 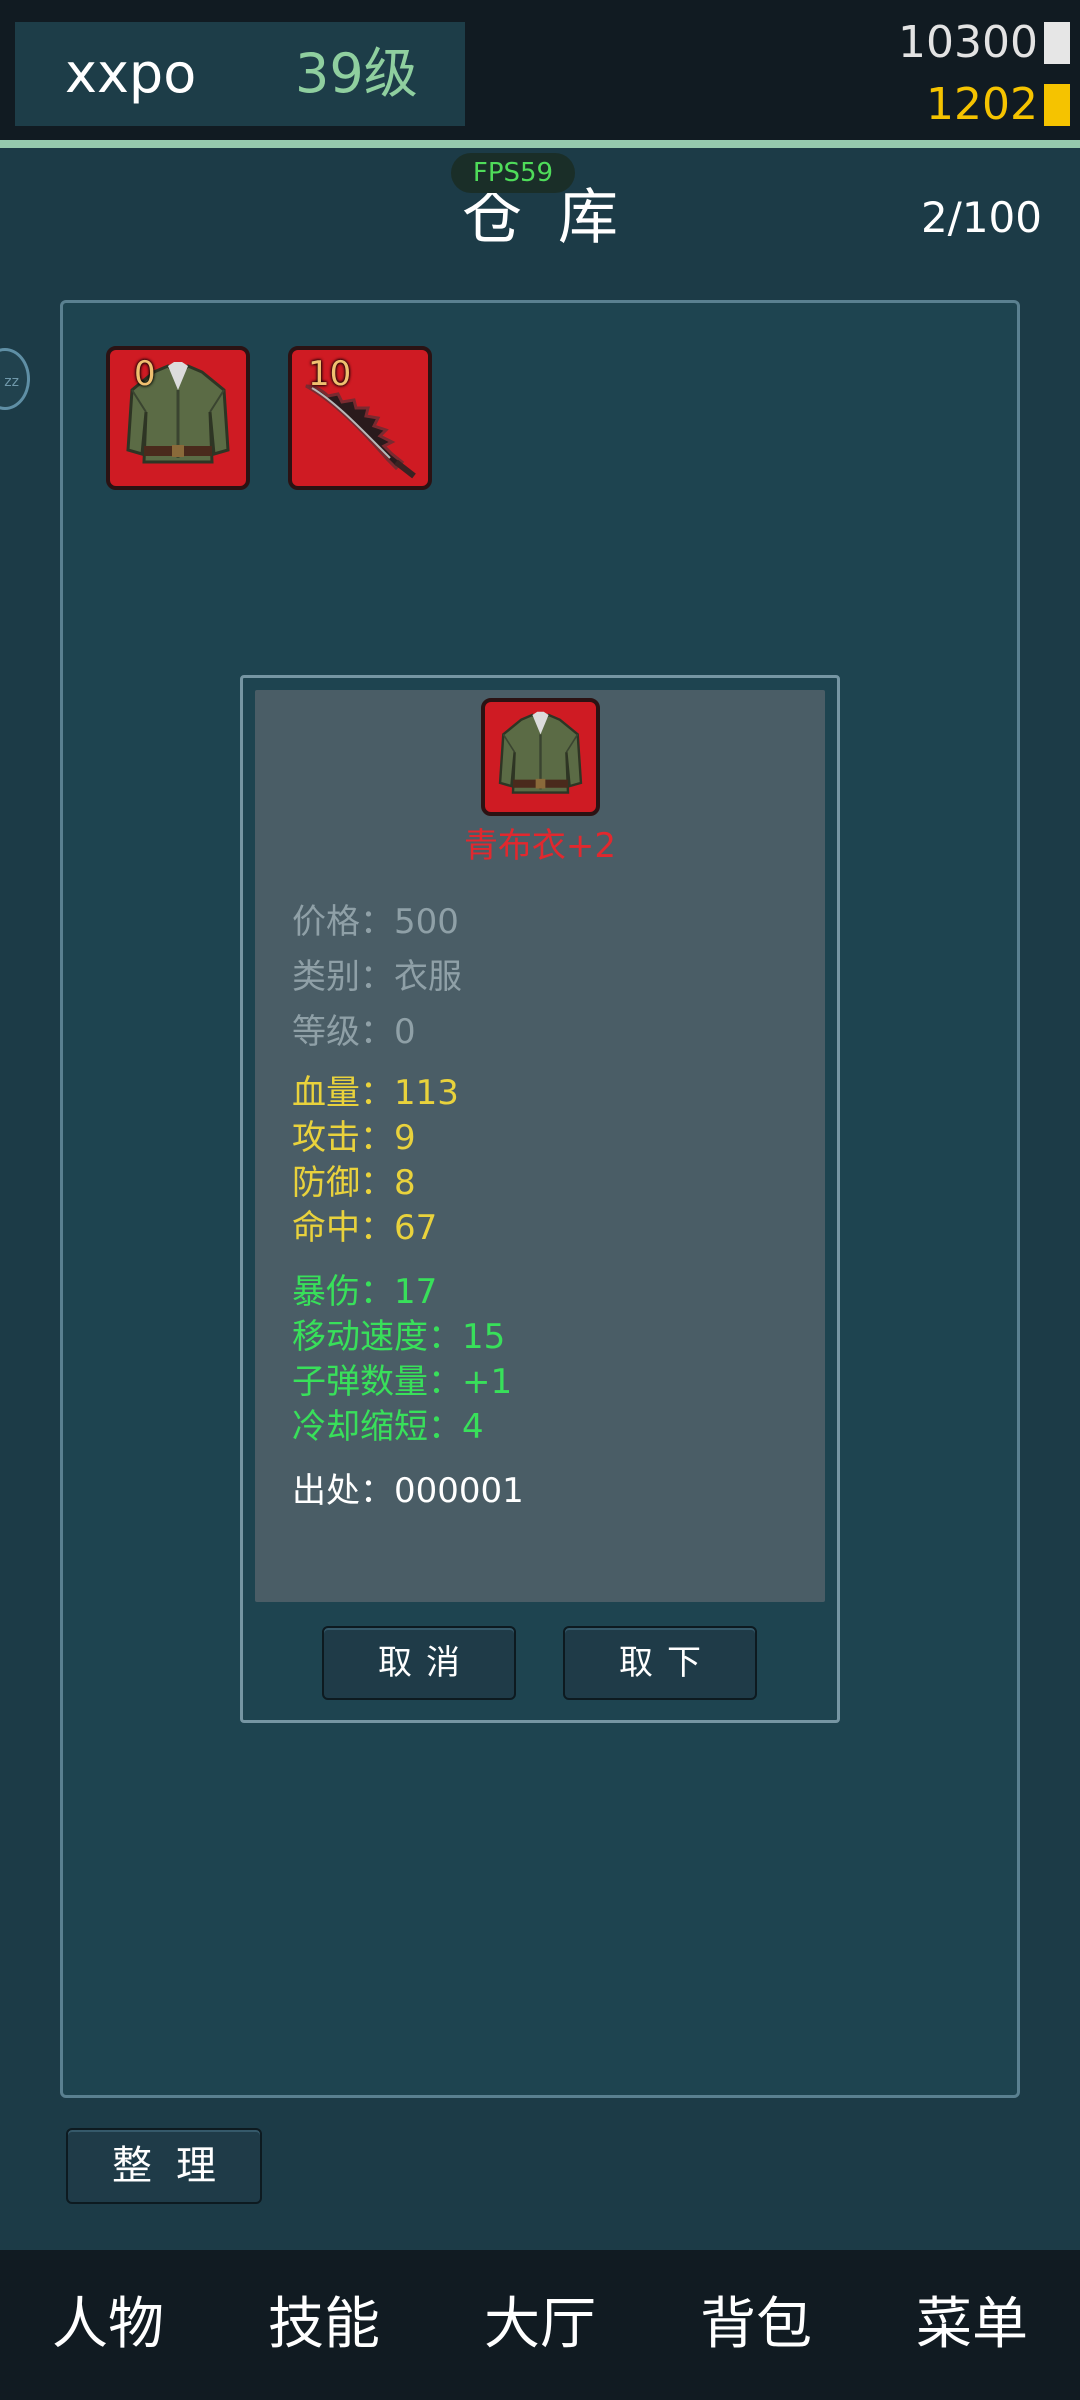 What do you see at coordinates (405, 1138) in the screenshot?
I see `stat-value: 9` at bounding box center [405, 1138].